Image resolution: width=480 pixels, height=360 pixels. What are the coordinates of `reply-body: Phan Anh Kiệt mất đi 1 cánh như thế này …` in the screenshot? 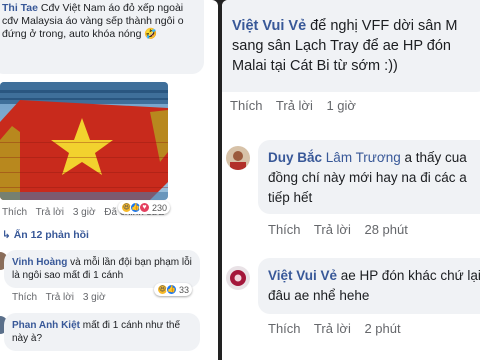 It's located at (105, 332).